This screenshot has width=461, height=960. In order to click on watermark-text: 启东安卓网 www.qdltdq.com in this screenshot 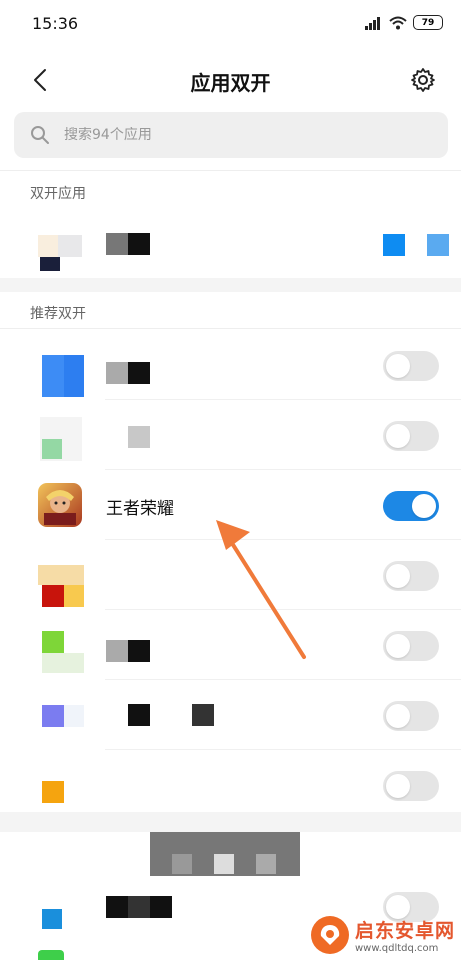, I will do `click(405, 935)`.